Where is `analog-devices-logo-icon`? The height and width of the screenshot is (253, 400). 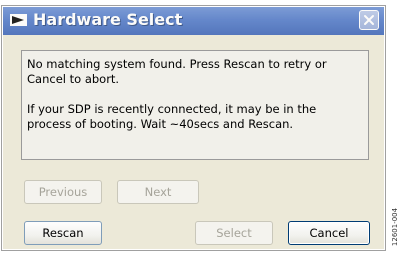 analog-devices-logo-icon is located at coordinates (18, 20).